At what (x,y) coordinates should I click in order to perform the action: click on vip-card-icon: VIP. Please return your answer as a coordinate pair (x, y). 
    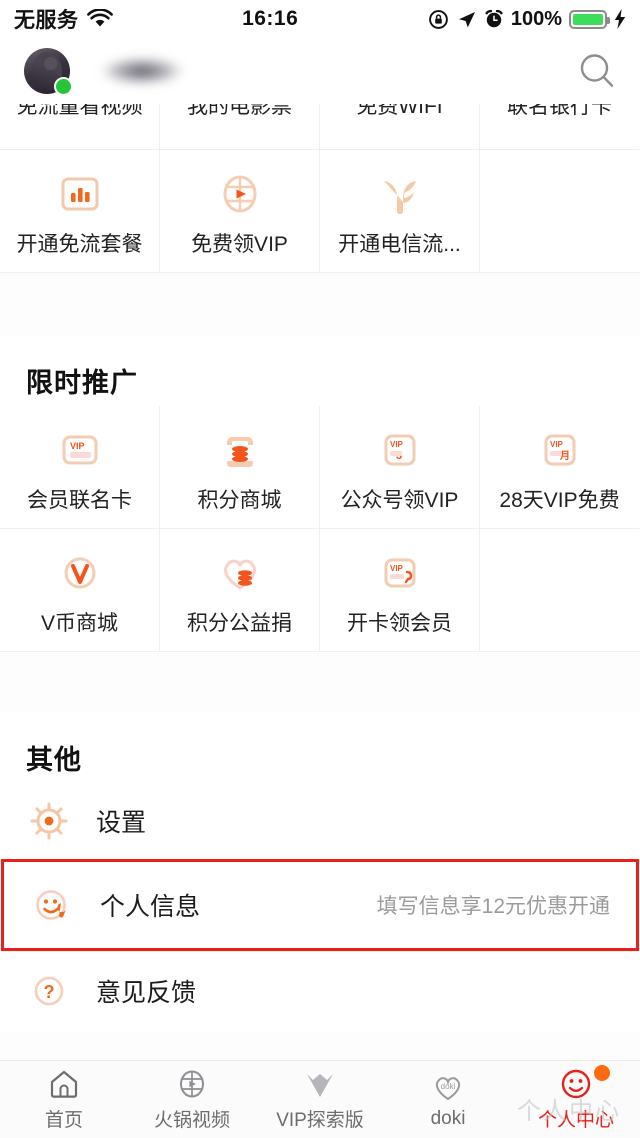
    Looking at the image, I should click on (80, 450).